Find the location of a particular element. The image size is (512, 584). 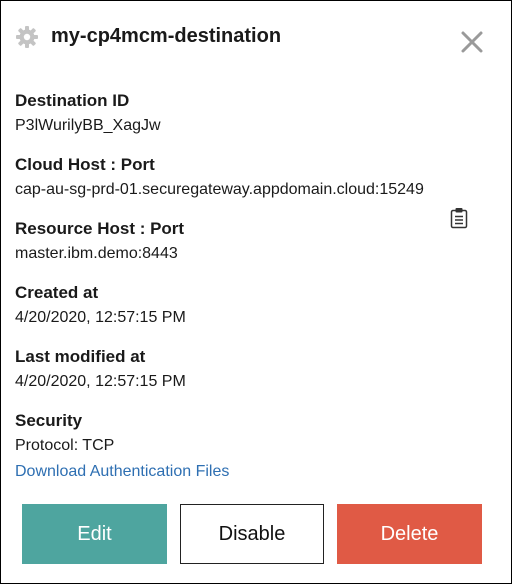

cloud-host-label: Cloud Host : Port is located at coordinates (85, 164).